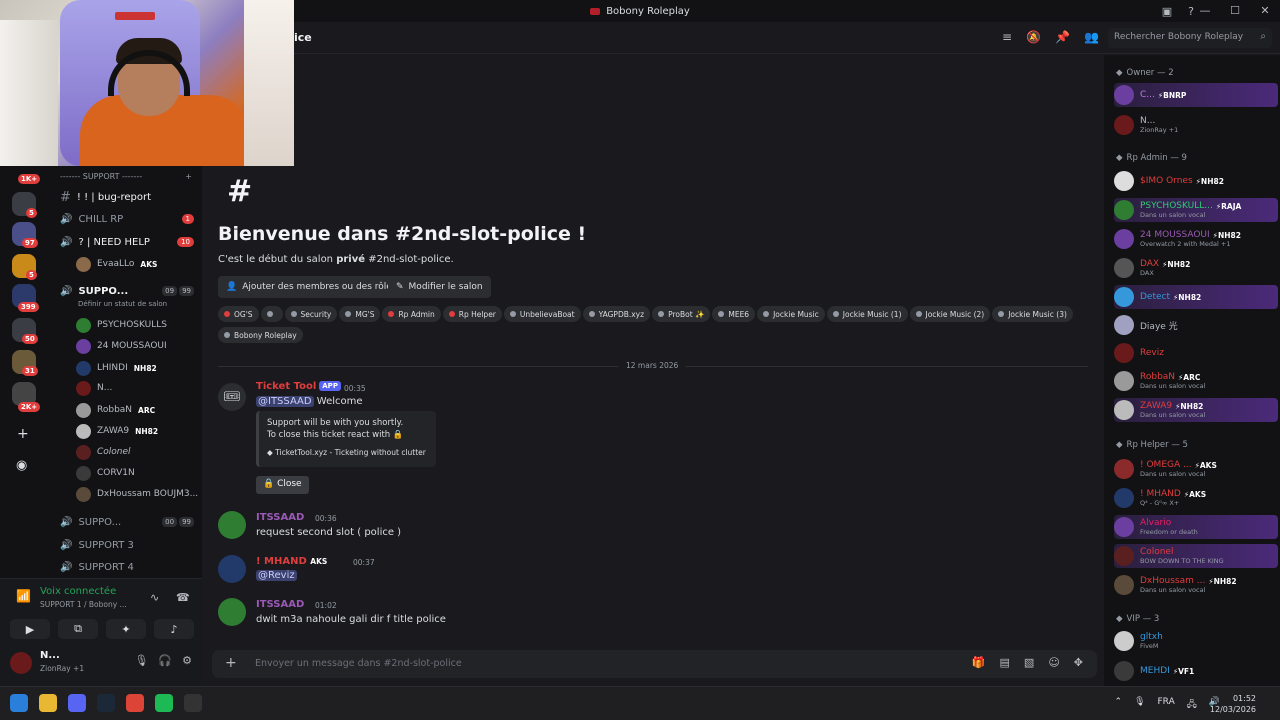 This screenshot has height=720, width=1280. I want to click on role-chip: Jockie Music (1), so click(867, 314).